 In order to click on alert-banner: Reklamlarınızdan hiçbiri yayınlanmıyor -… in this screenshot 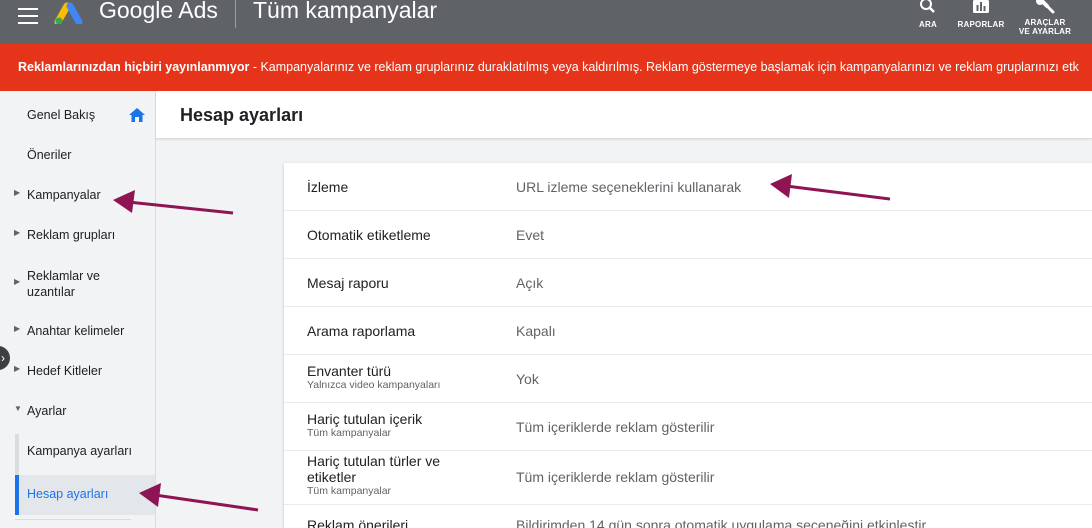, I will do `click(546, 67)`.